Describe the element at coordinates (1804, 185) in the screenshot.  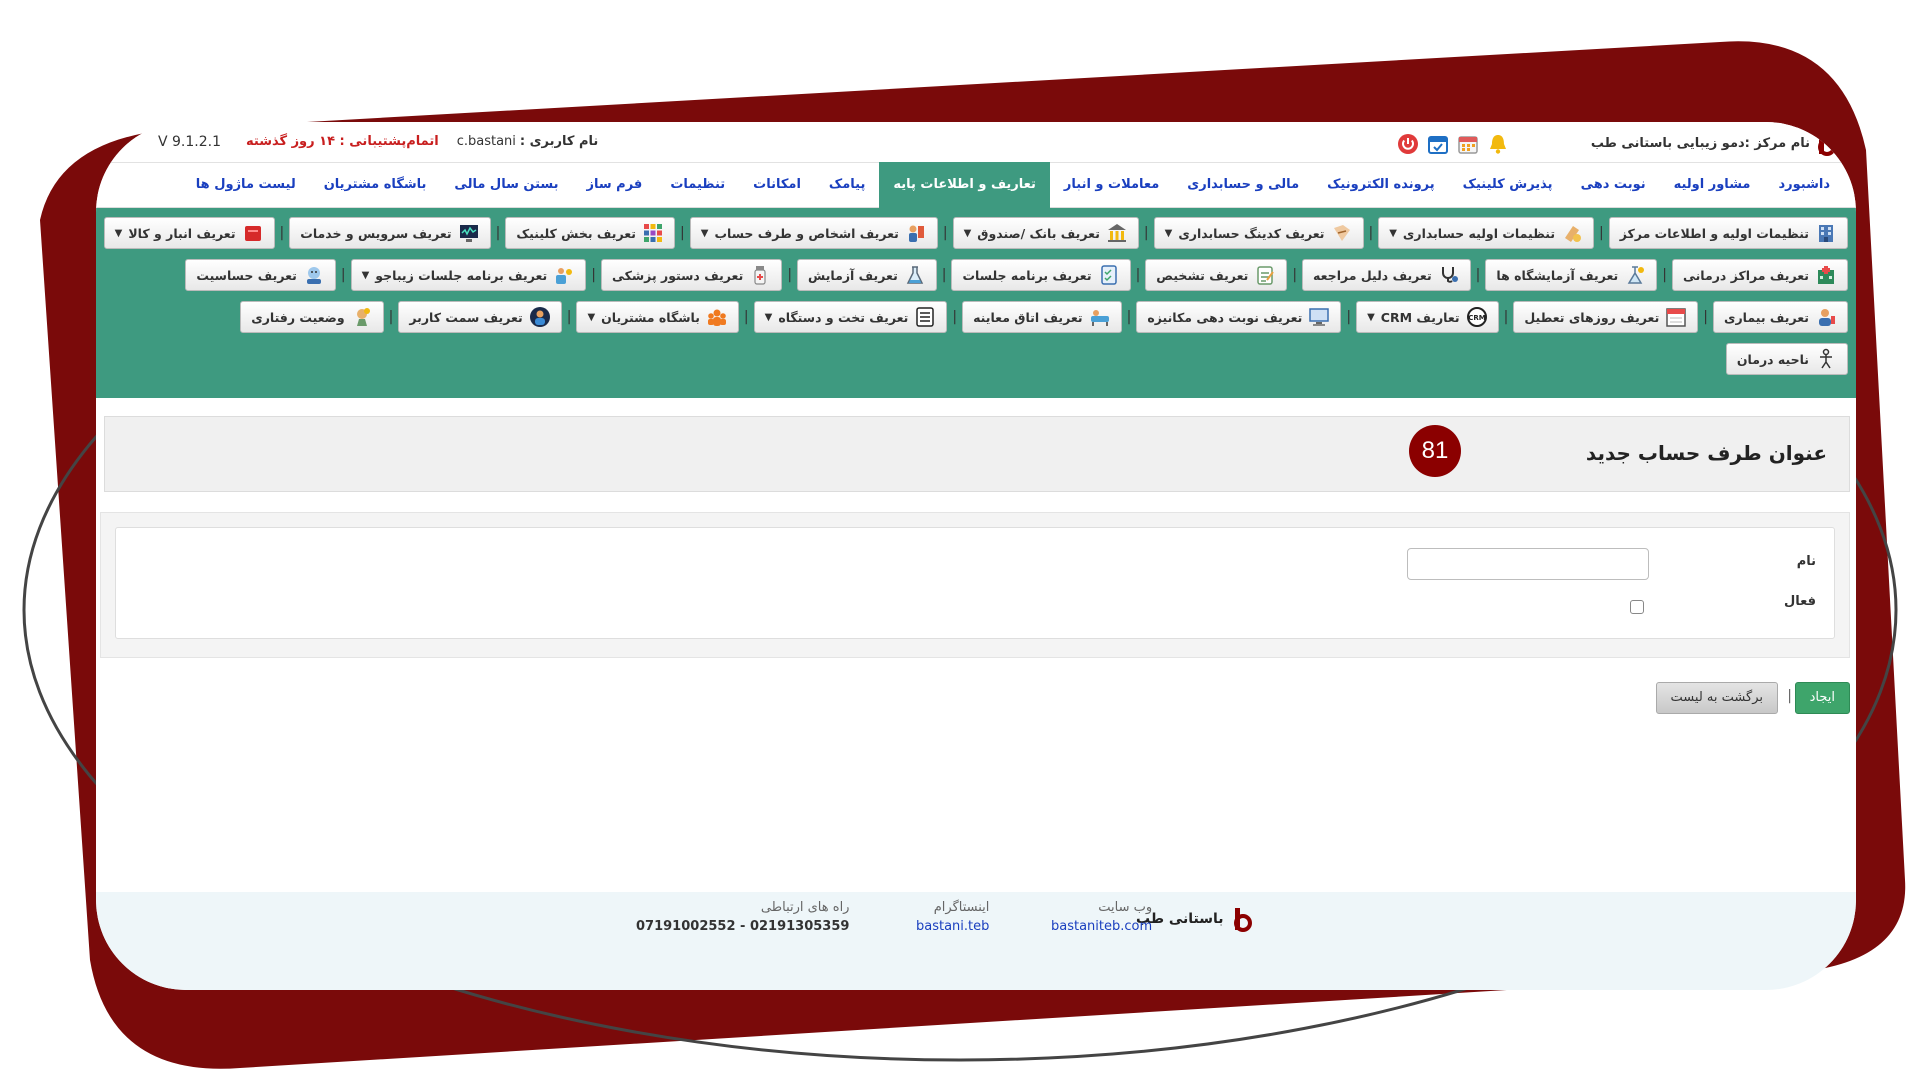
I see `nav-item-0: داشبورد` at that location.